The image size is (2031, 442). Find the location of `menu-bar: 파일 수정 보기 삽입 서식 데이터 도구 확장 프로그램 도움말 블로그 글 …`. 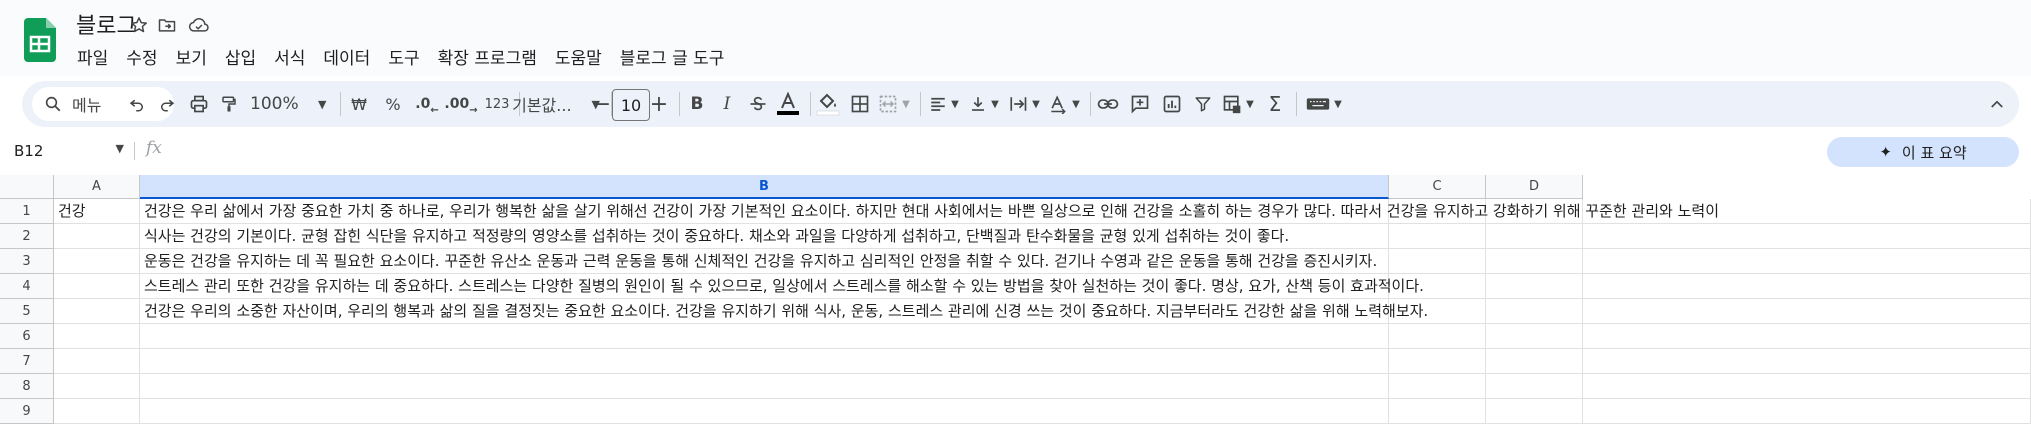

menu-bar: 파일 수정 보기 삽입 서식 데이터 도구 확장 프로그램 도움말 블로그 글 … is located at coordinates (400, 56).